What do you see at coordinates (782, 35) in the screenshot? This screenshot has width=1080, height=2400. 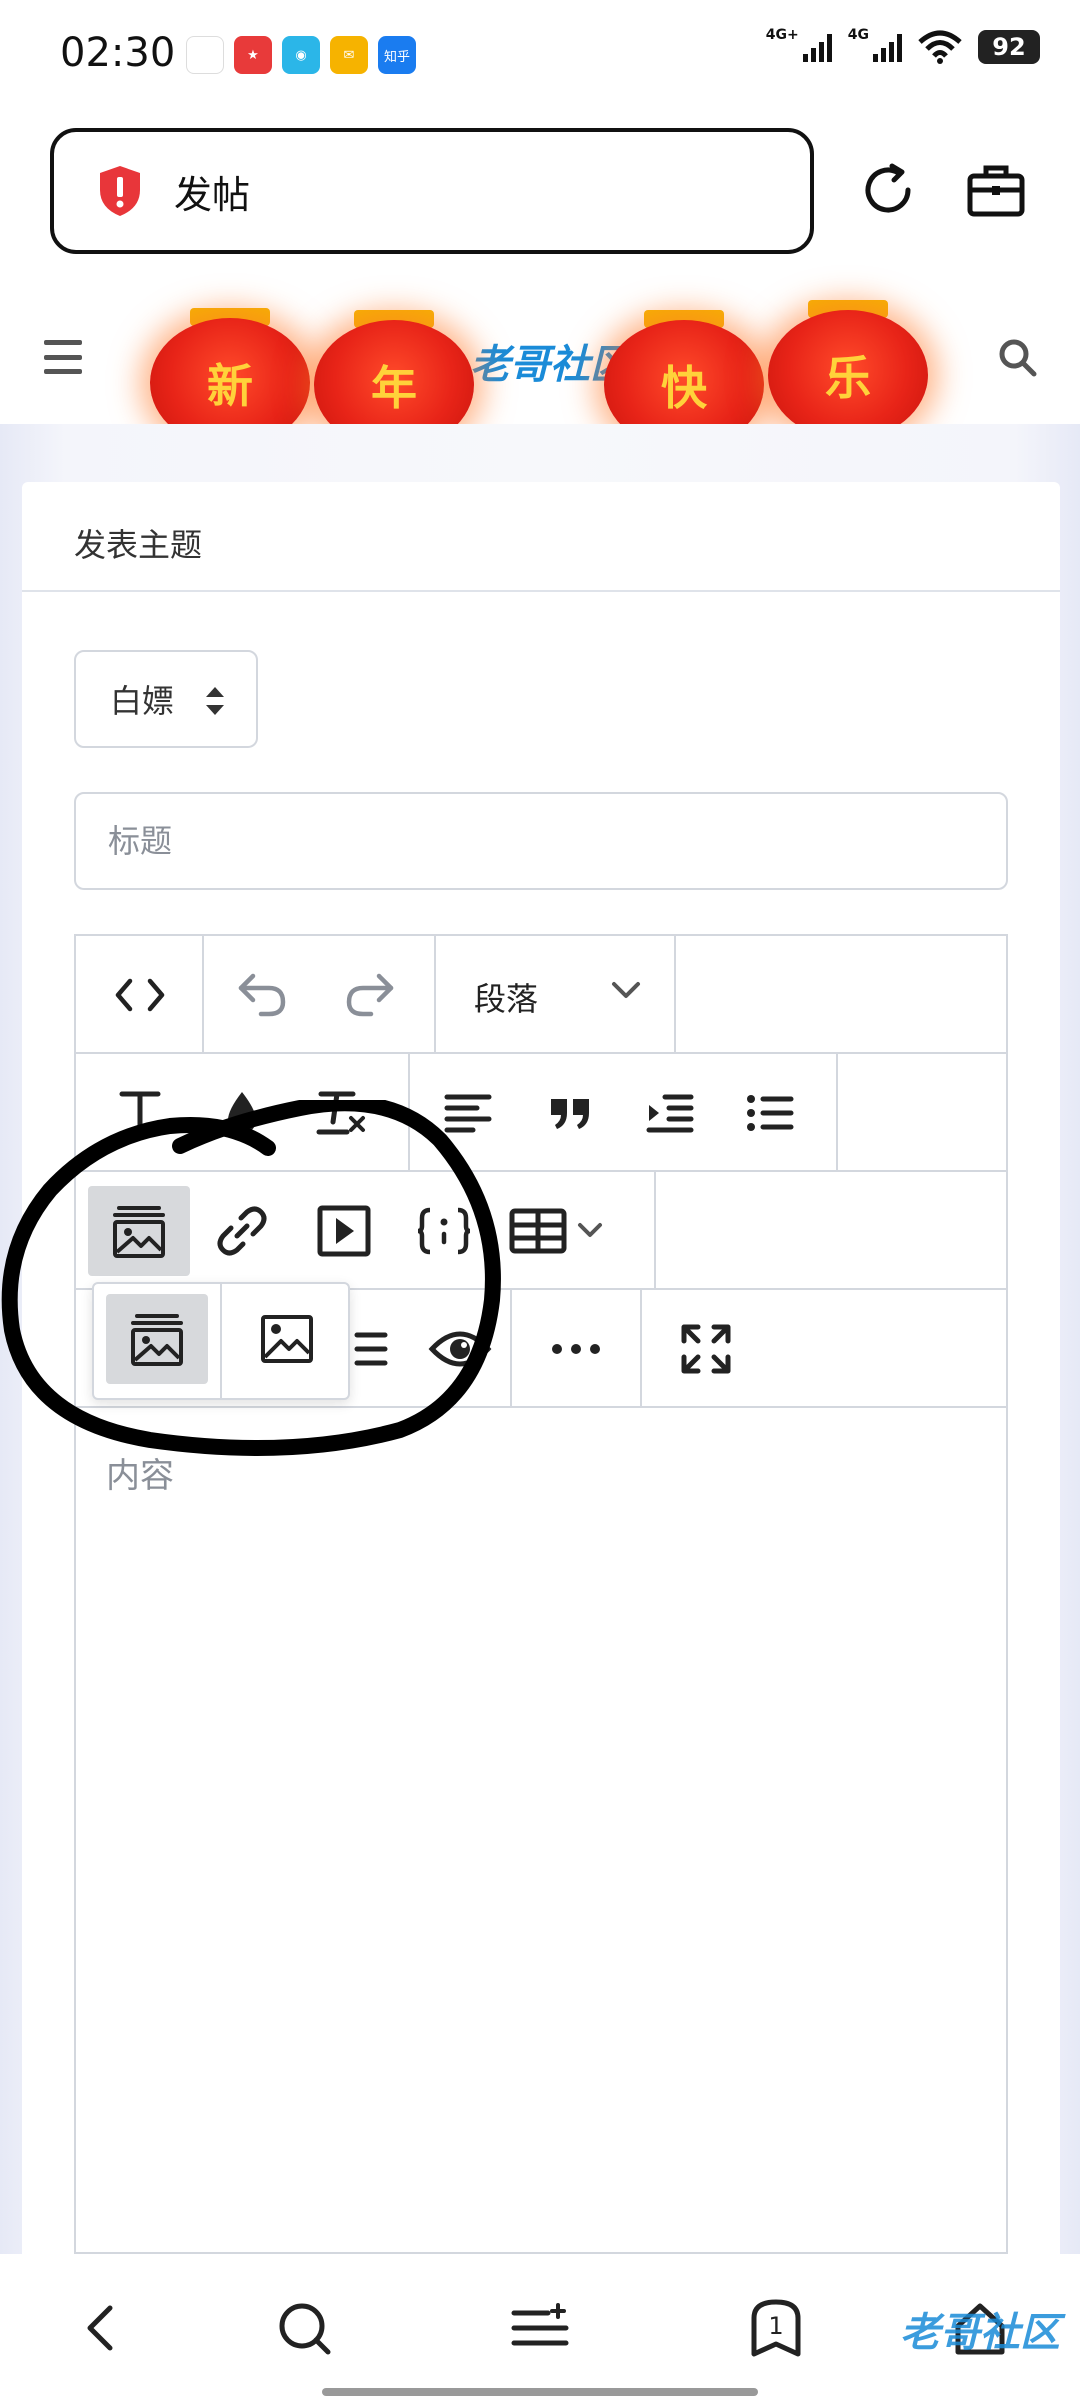 I see `network-type-1: 4G+` at bounding box center [782, 35].